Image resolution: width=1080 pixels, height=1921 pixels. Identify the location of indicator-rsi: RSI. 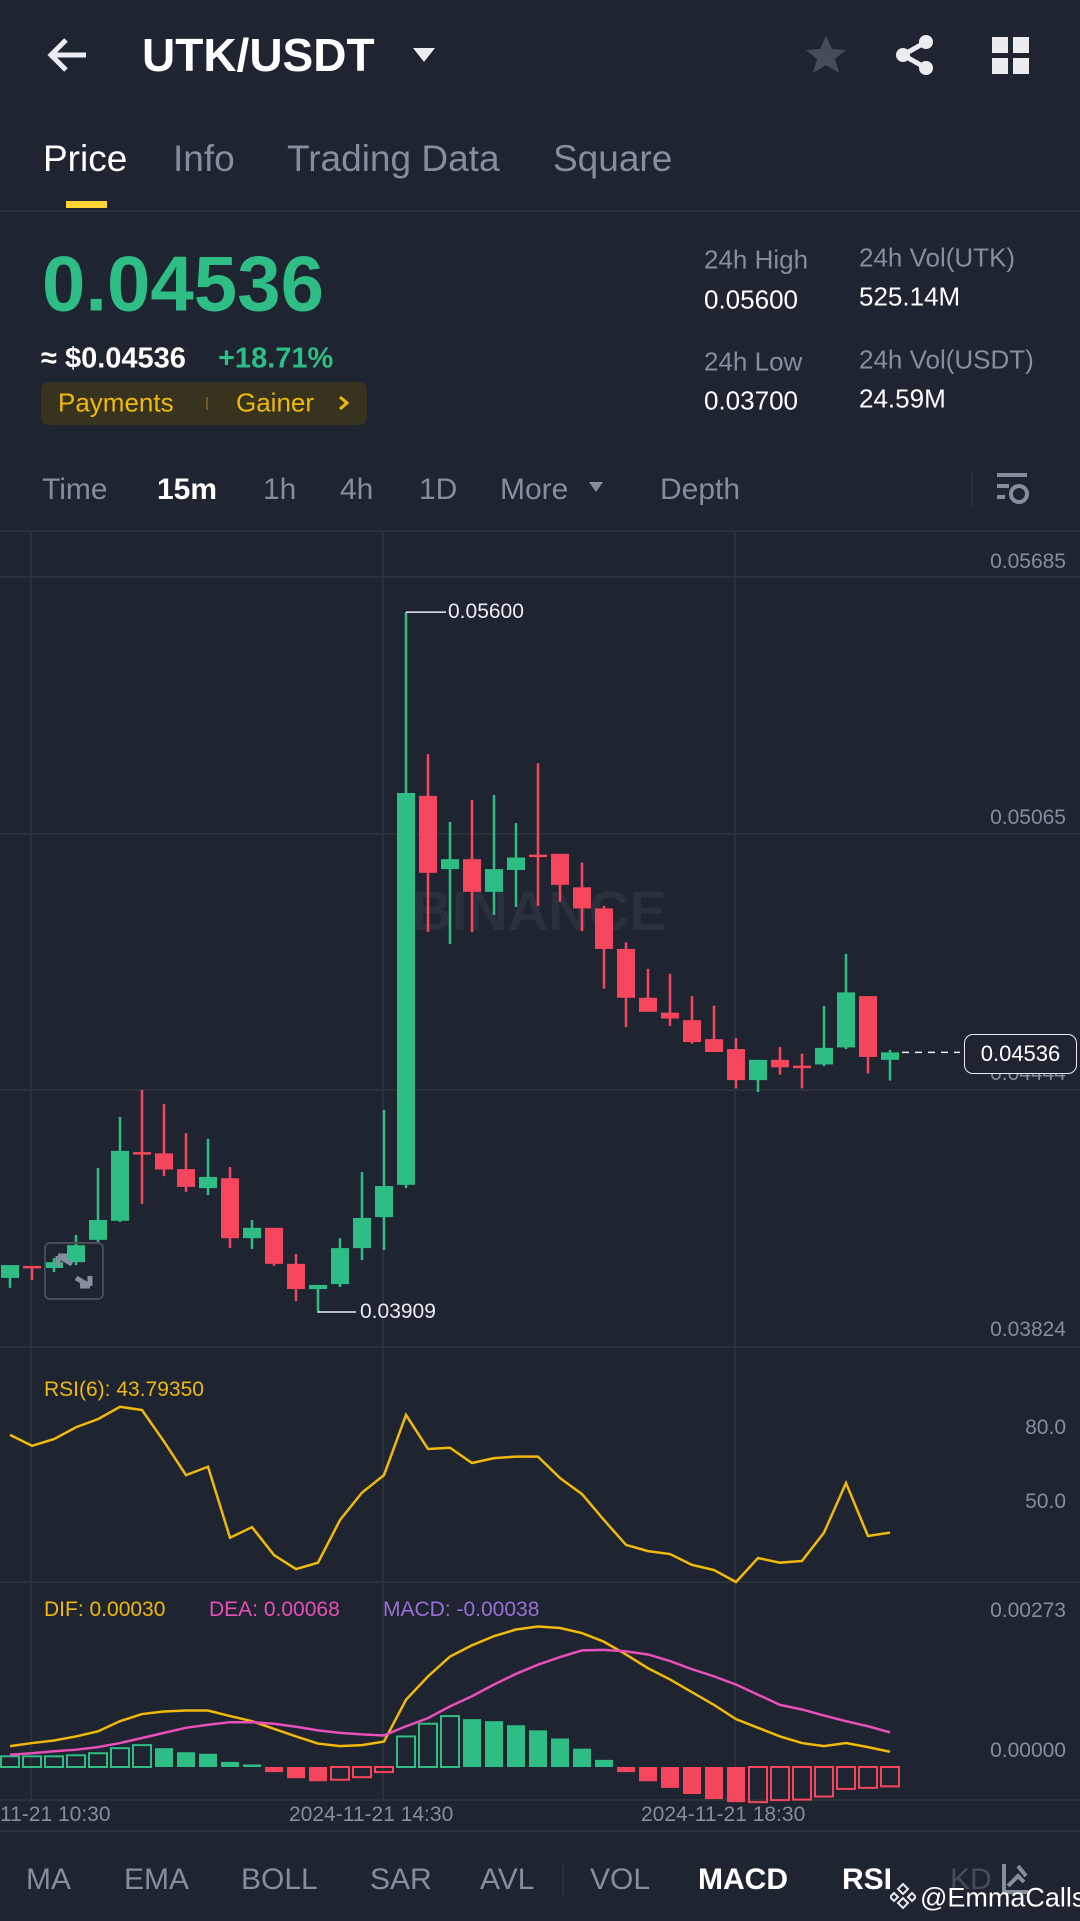
(867, 1880).